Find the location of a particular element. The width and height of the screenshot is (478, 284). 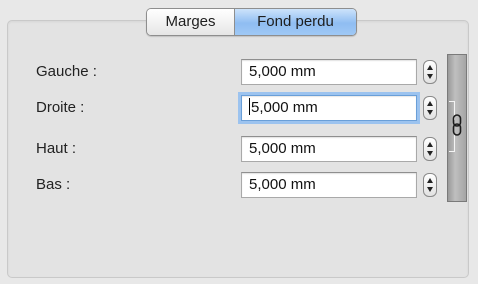

tab-fond-perdu: Fond perdu is located at coordinates (295, 22).